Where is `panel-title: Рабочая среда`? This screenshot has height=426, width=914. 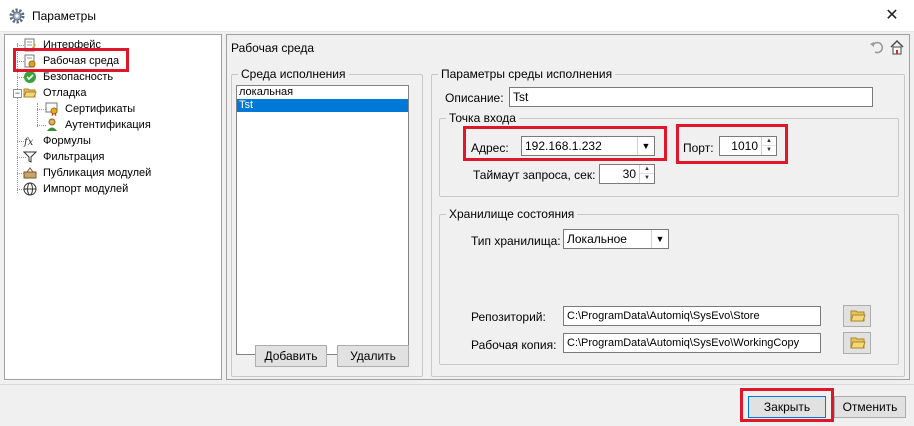 panel-title: Рабочая среда is located at coordinates (273, 48).